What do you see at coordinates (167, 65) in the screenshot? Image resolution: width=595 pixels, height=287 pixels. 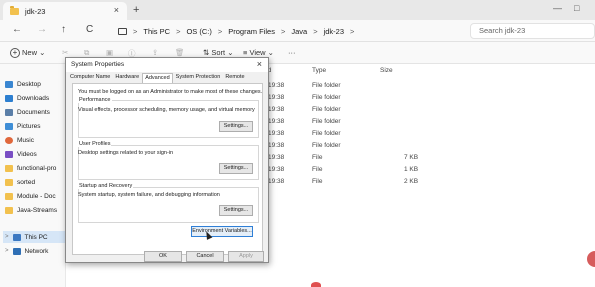 I see `dialog-title-bar: System Properties ×` at bounding box center [167, 65].